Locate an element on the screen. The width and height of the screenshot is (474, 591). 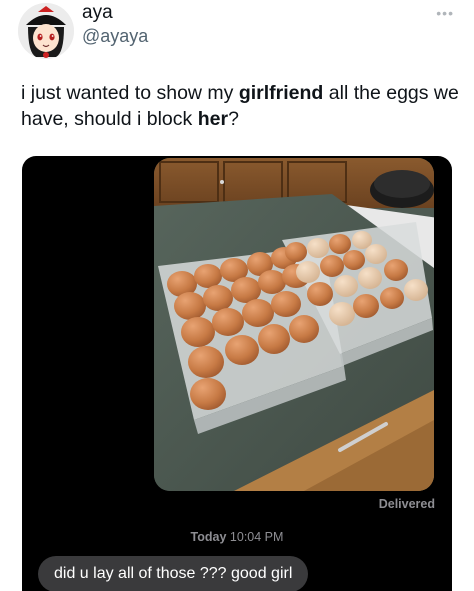
delivered-status: Delivered is located at coordinates (406, 504).